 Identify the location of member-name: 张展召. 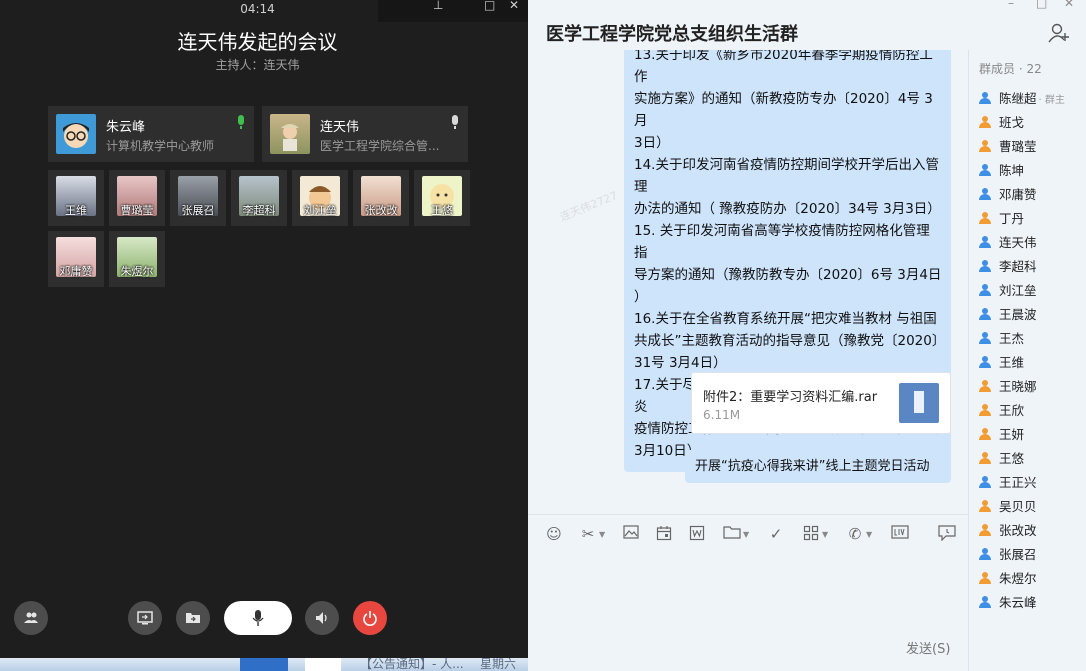
(1018, 554).